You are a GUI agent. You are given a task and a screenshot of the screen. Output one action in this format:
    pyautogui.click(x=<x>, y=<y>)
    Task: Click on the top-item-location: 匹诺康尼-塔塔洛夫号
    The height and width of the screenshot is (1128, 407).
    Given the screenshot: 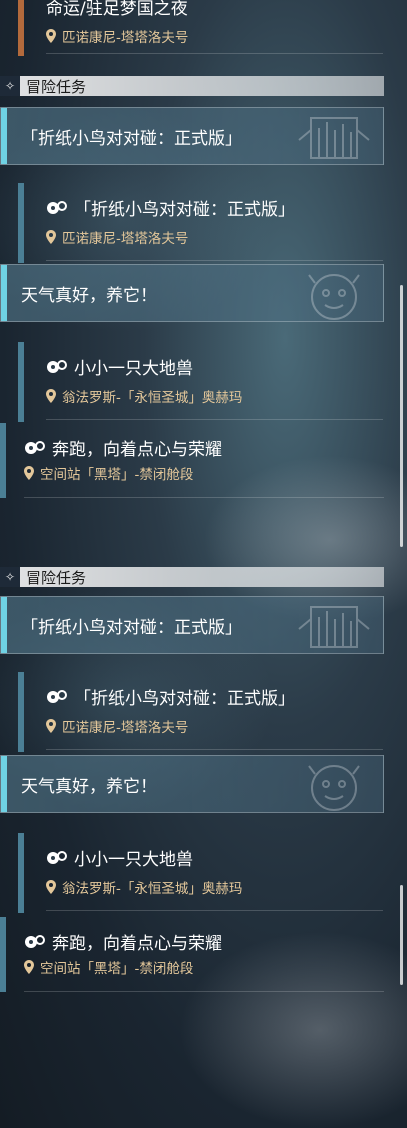 What is the action you would take?
    pyautogui.click(x=117, y=36)
    